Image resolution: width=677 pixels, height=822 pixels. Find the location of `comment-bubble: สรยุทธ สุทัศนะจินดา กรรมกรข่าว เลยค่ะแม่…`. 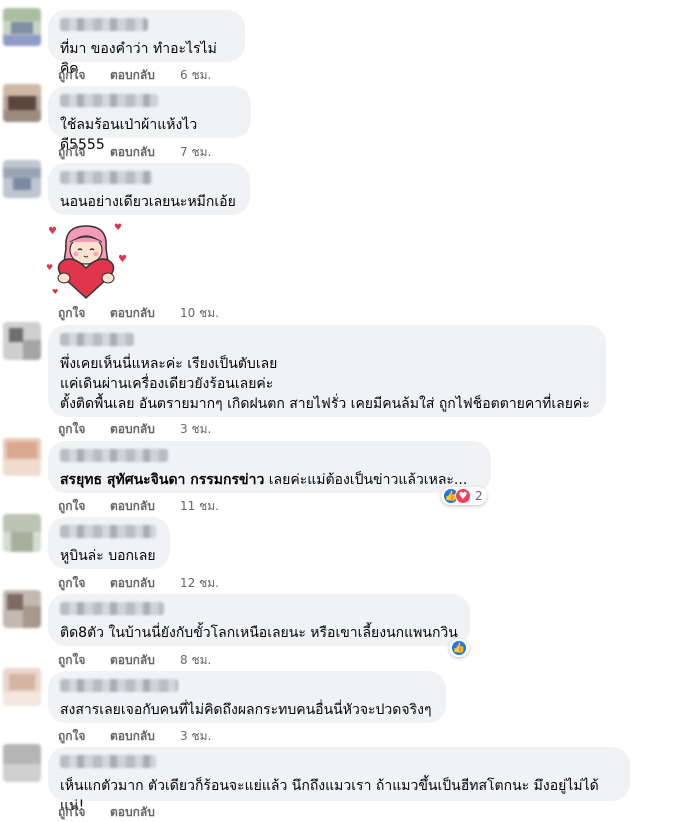

comment-bubble: สรยุทธ สุทัศนะจินดา กรรมกรข่าว เลยค่ะแม่… is located at coordinates (269, 467).